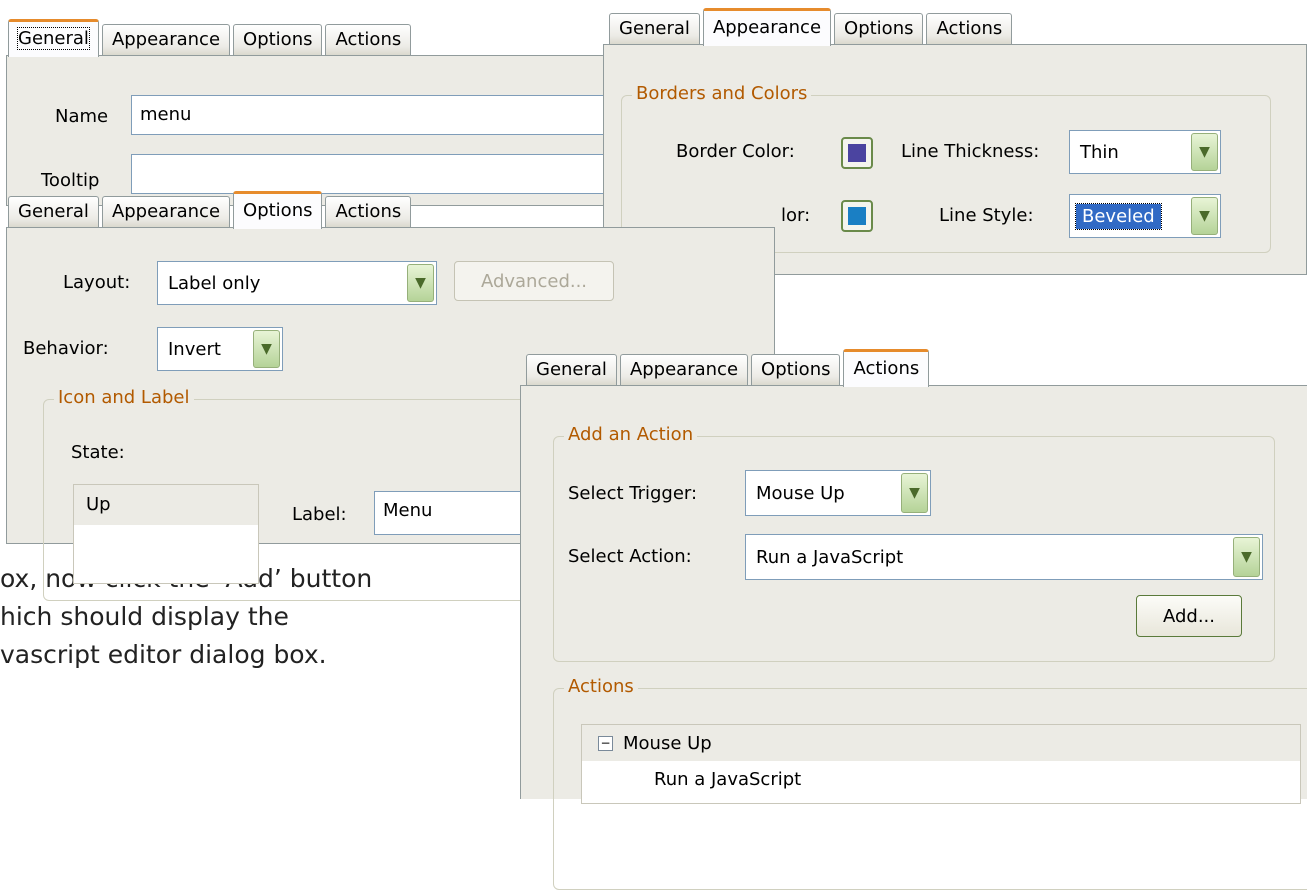  What do you see at coordinates (82, 116) in the screenshot?
I see `name-label: Name` at bounding box center [82, 116].